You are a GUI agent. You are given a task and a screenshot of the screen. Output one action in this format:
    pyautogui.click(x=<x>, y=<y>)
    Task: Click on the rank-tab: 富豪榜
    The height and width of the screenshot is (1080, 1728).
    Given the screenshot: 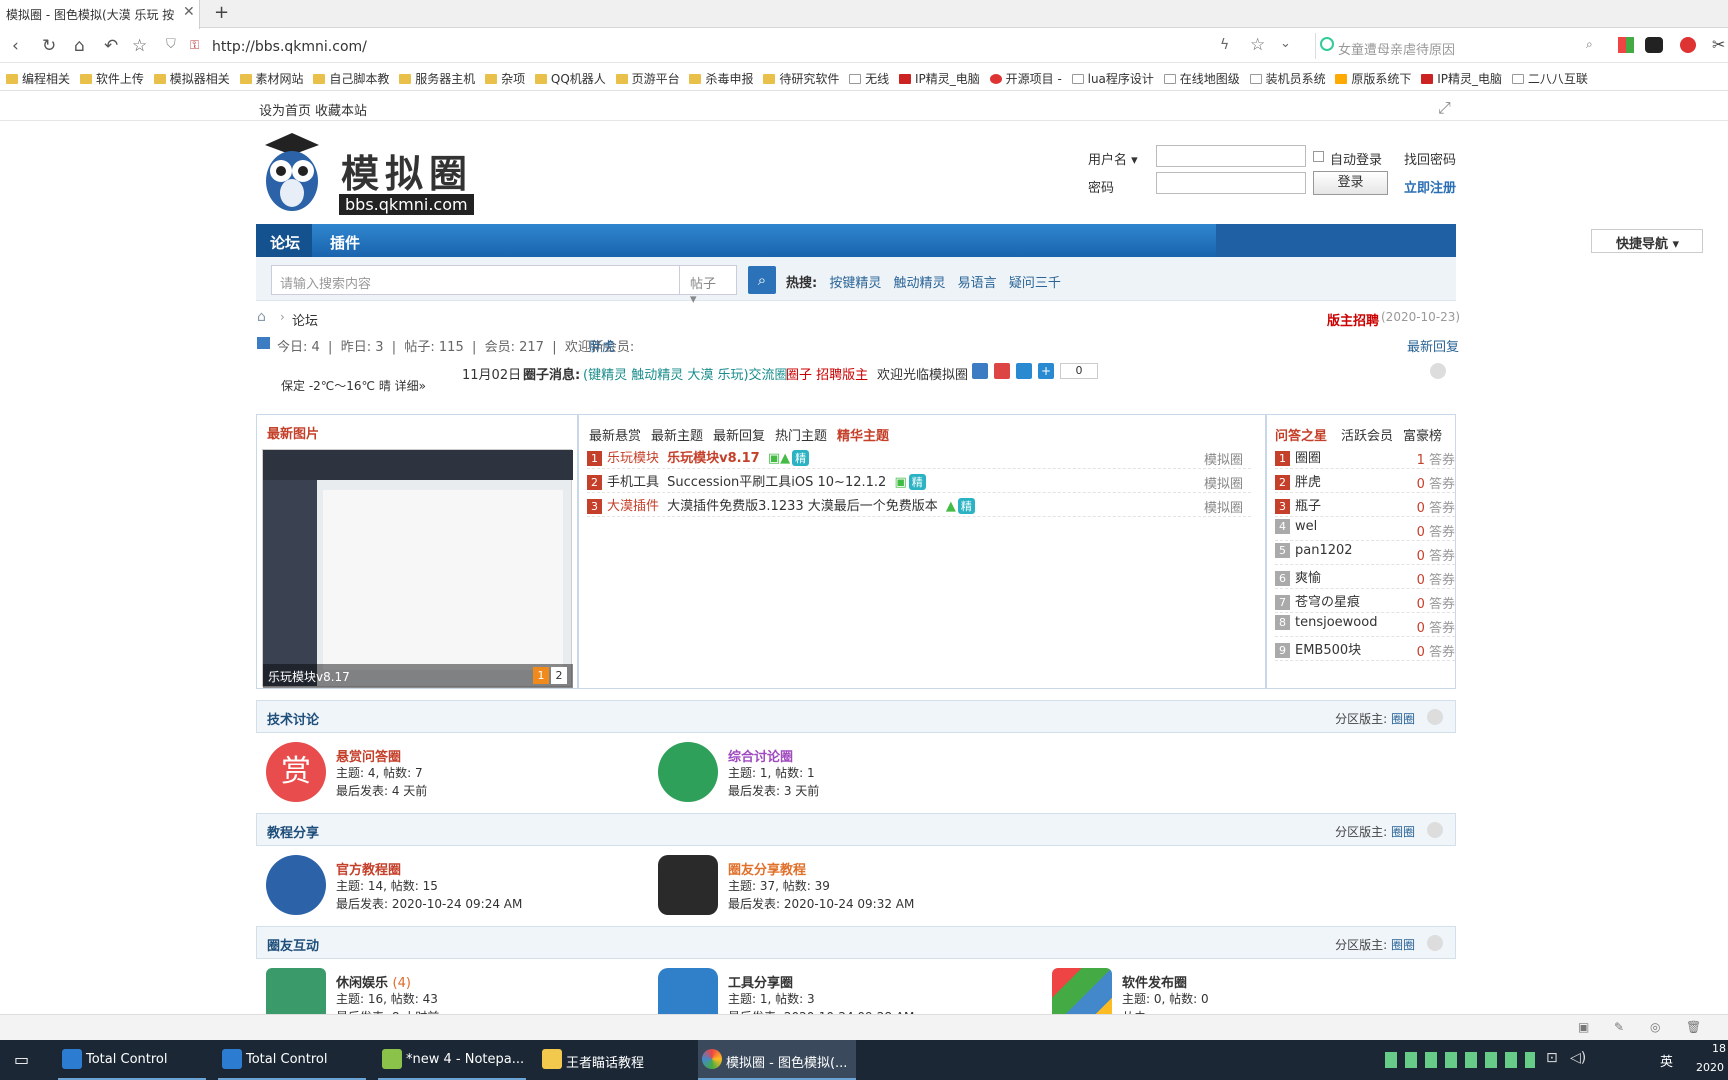 What is the action you would take?
    pyautogui.click(x=1422, y=434)
    